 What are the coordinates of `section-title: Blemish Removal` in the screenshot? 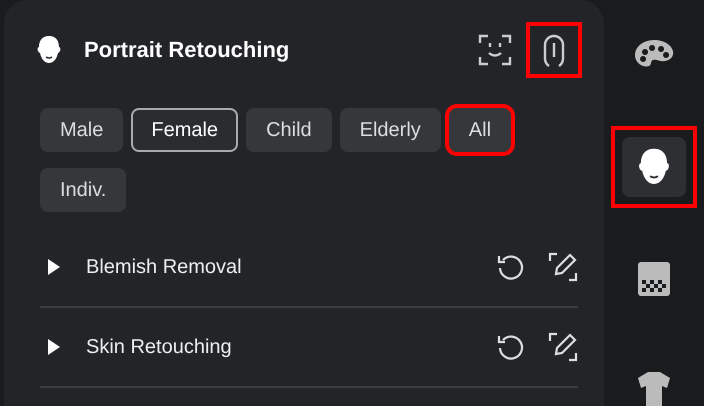 It's located at (280, 267).